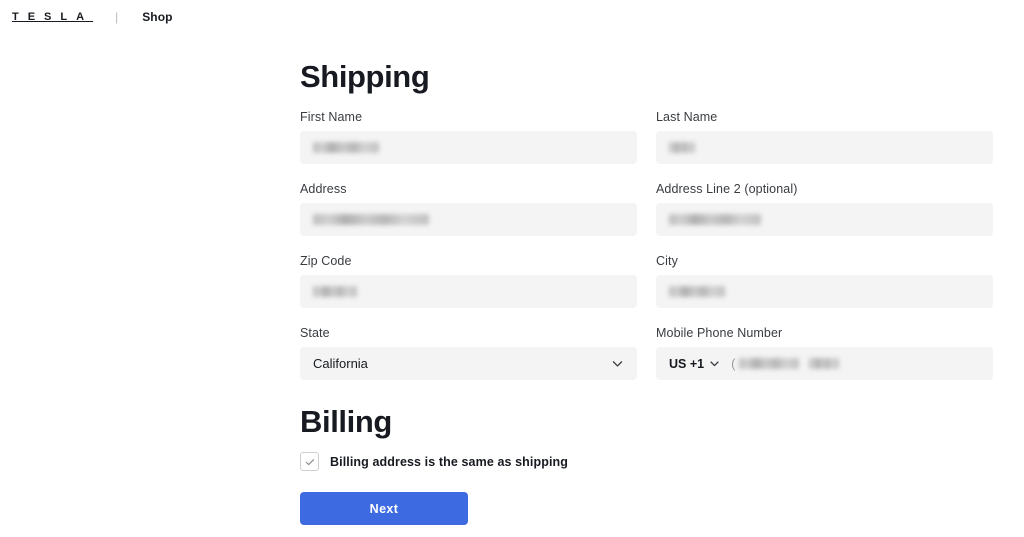 The image size is (1024, 537). Describe the element at coordinates (646, 209) in the screenshot. I see `form-row-address: Address Address Line 2 (optional)` at that location.